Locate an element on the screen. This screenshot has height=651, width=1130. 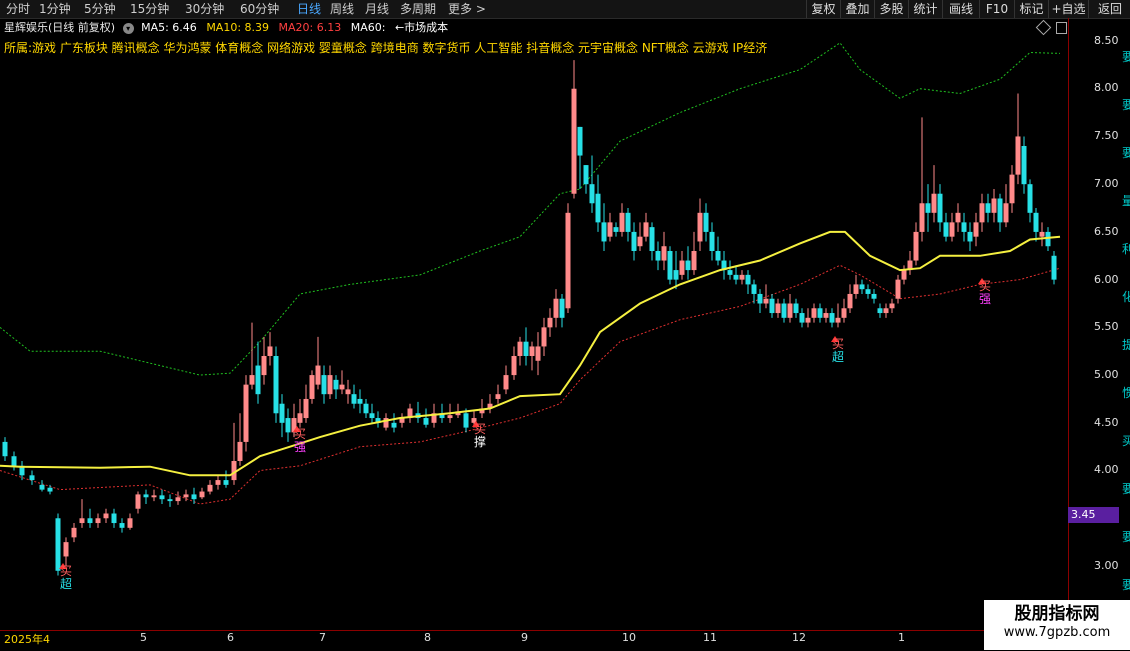
y-tick: 3.00 is located at coordinates (1106, 565).